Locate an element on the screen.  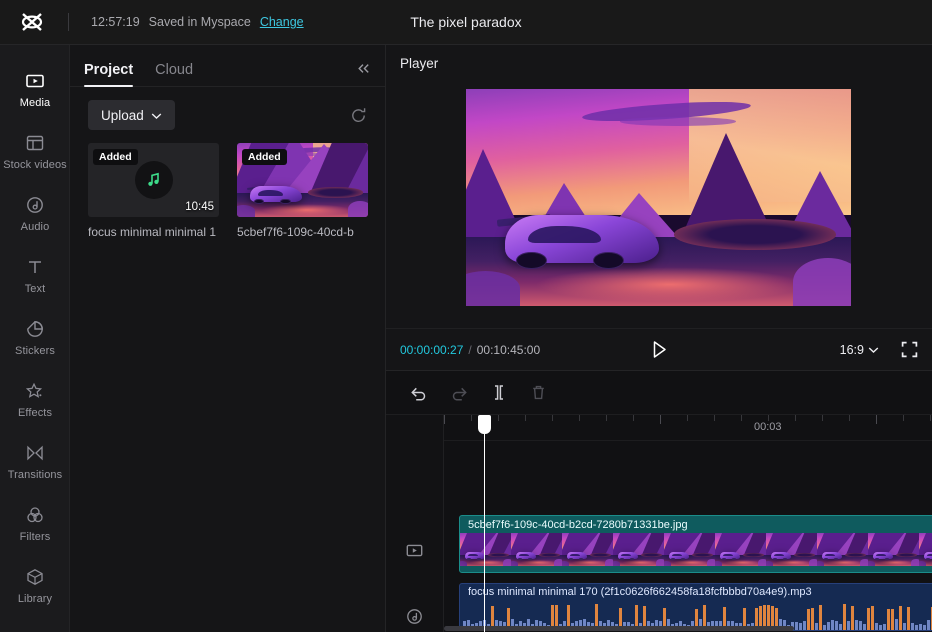
refresh-icon is located at coordinates (358, 115).